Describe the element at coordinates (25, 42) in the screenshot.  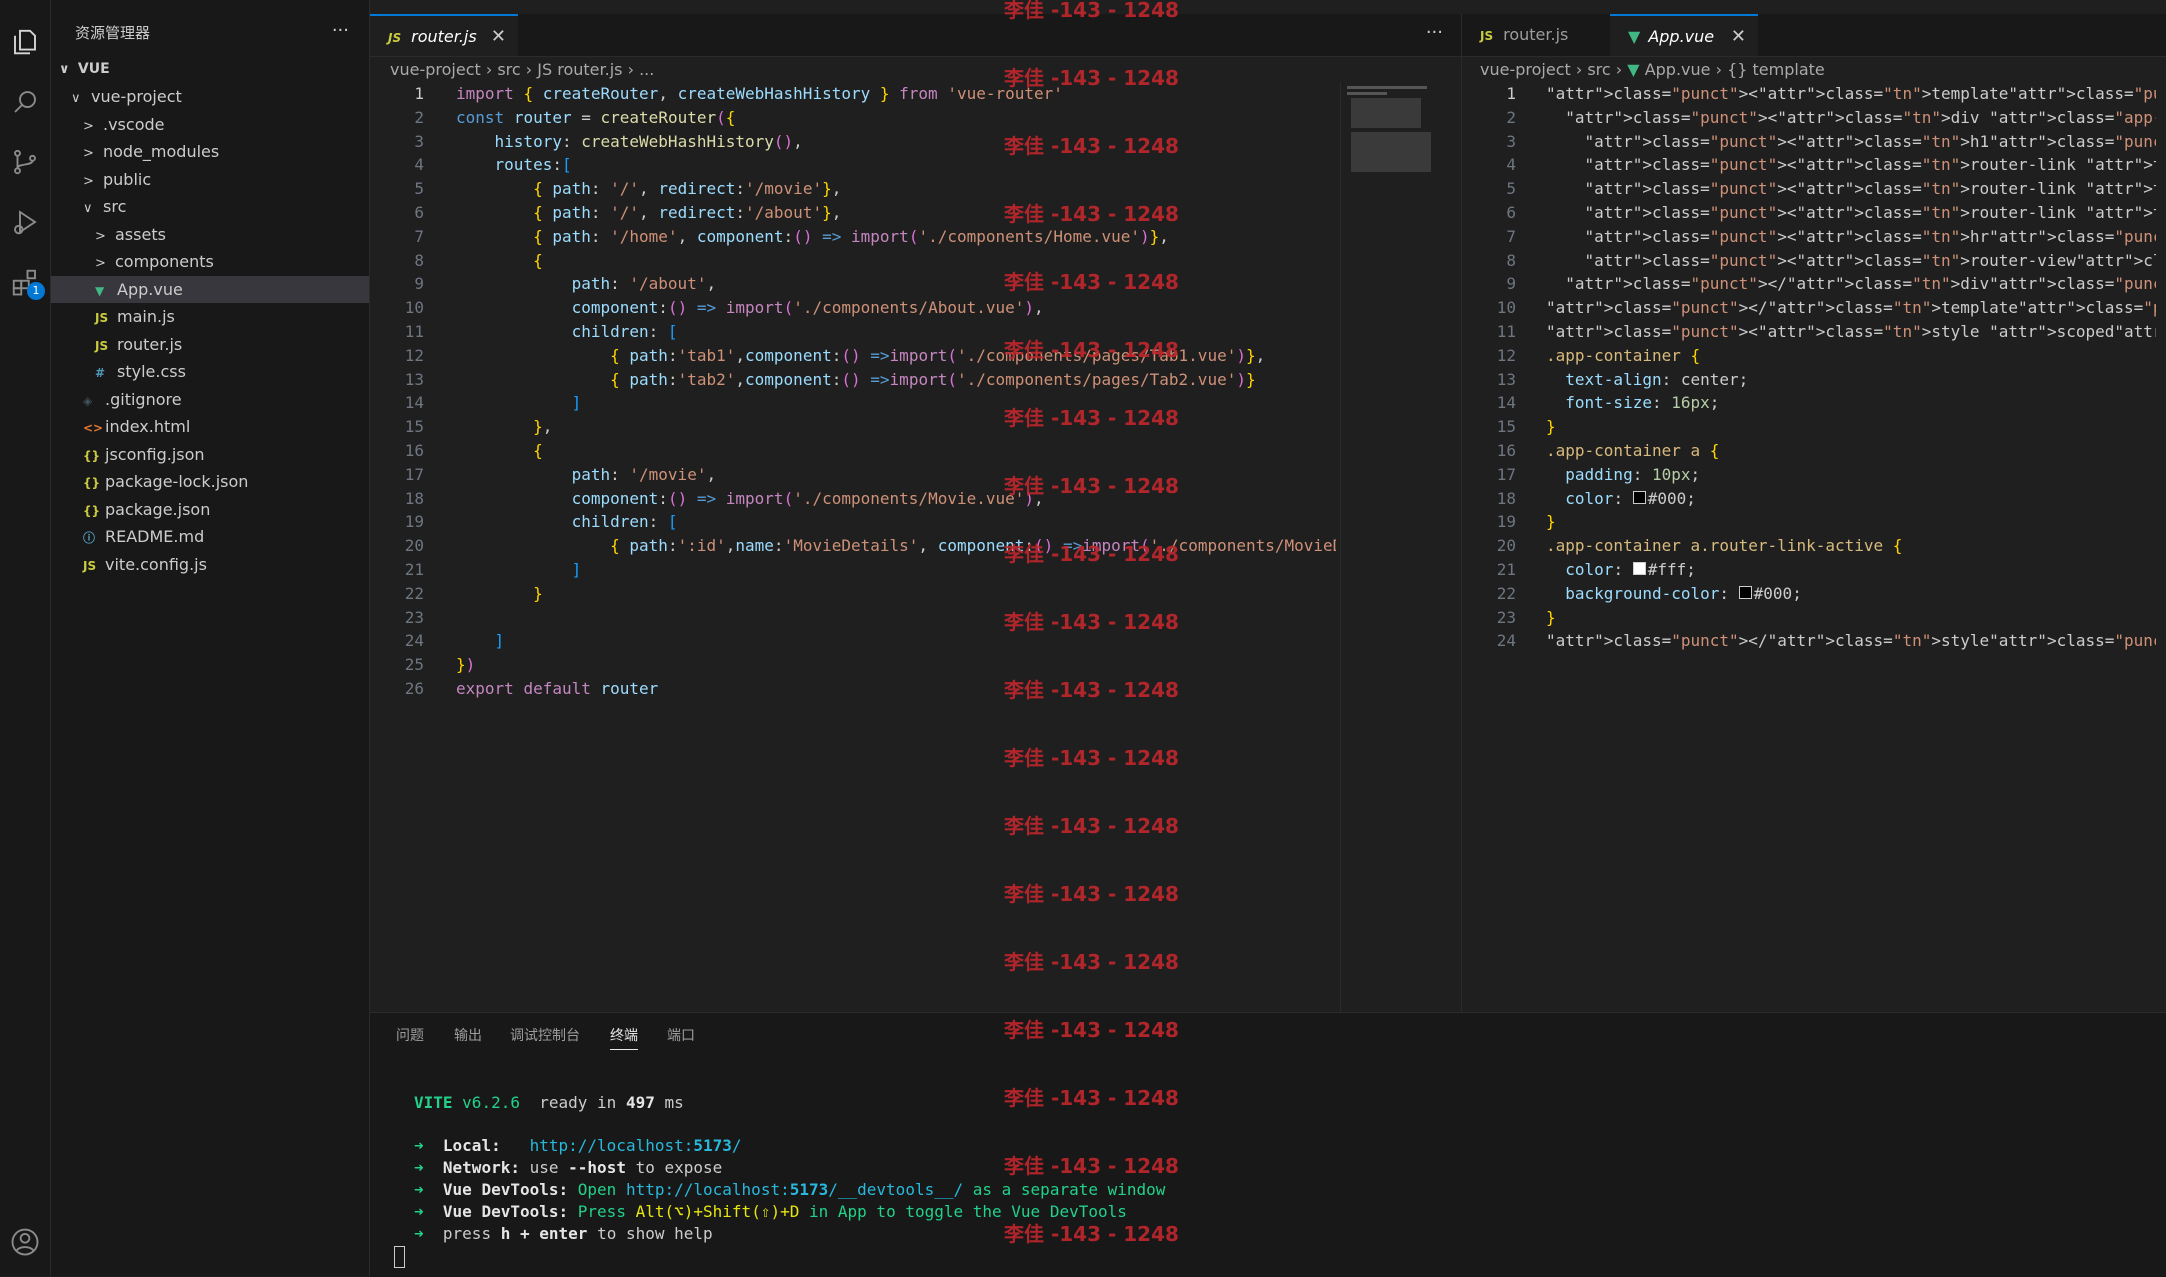
I see `explorer-icon` at that location.